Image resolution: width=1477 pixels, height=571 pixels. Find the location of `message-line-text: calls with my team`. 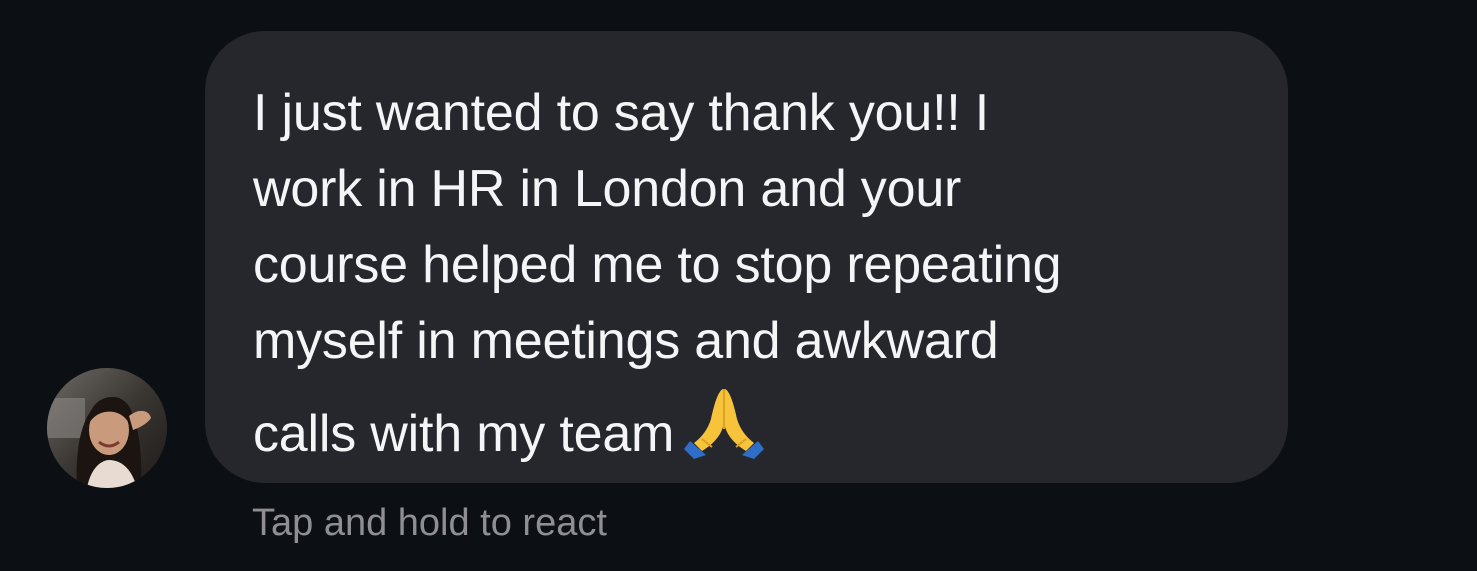

message-line-text: calls with my team is located at coordinates (464, 434).